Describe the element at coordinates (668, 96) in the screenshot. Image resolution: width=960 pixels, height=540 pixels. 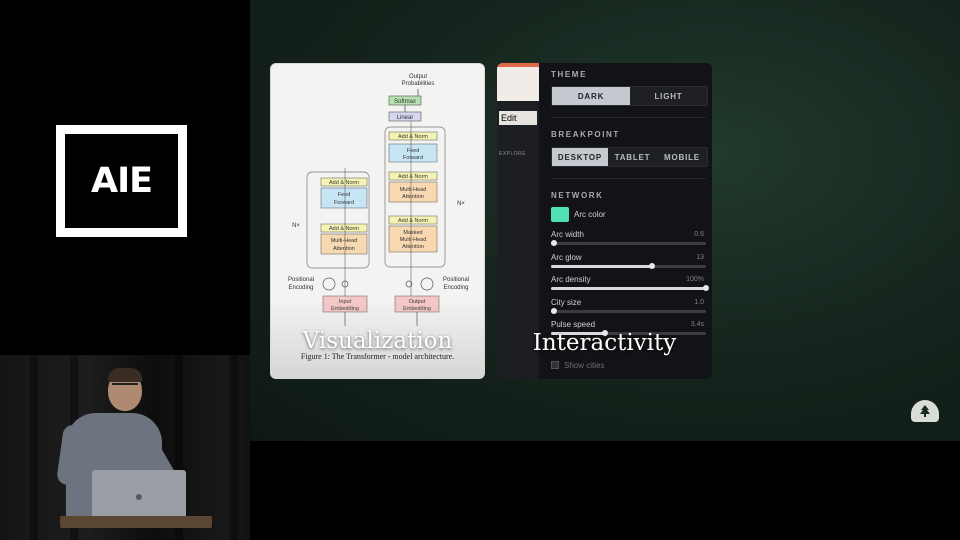
I see `theme-light-option: LIGHT` at that location.